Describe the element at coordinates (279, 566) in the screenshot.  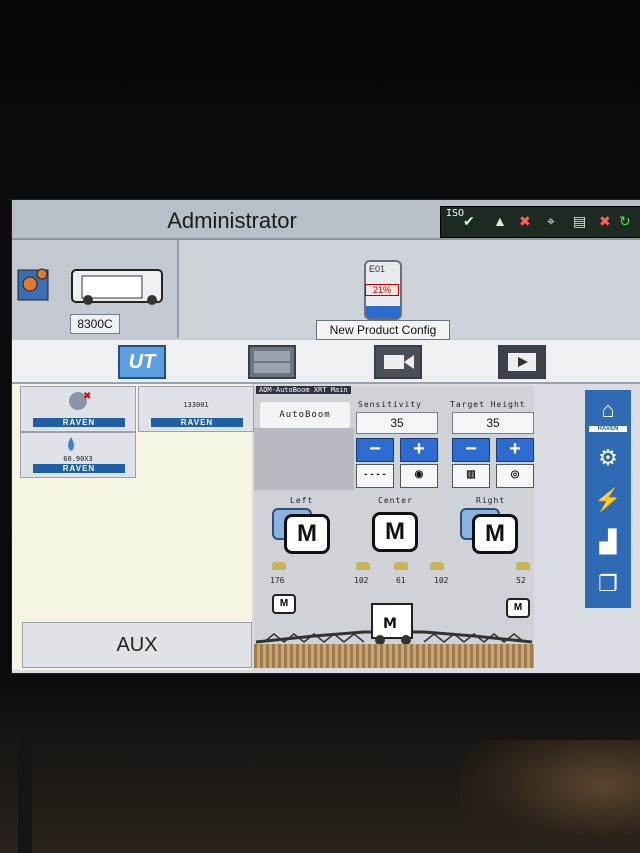
I see `sensor-left-outer` at that location.